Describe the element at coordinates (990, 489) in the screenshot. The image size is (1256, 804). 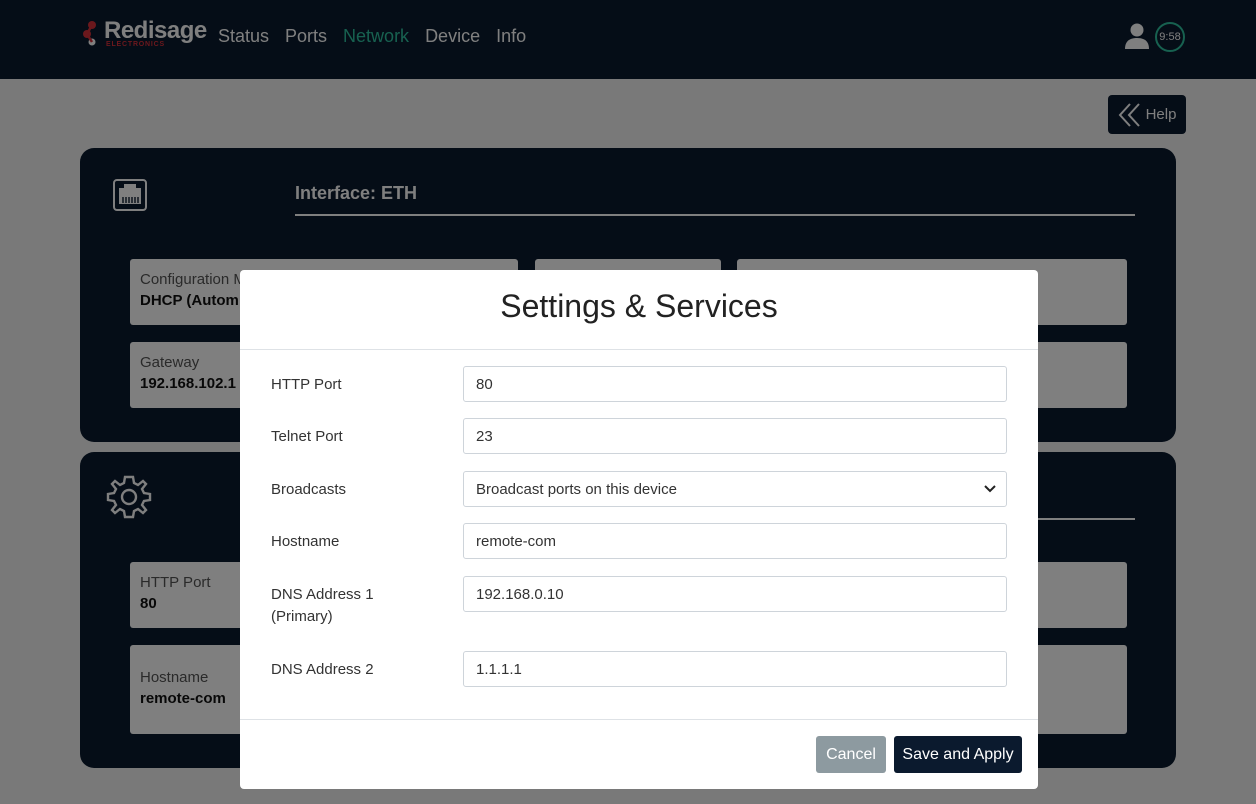
I see `chevron-down-icon` at that location.